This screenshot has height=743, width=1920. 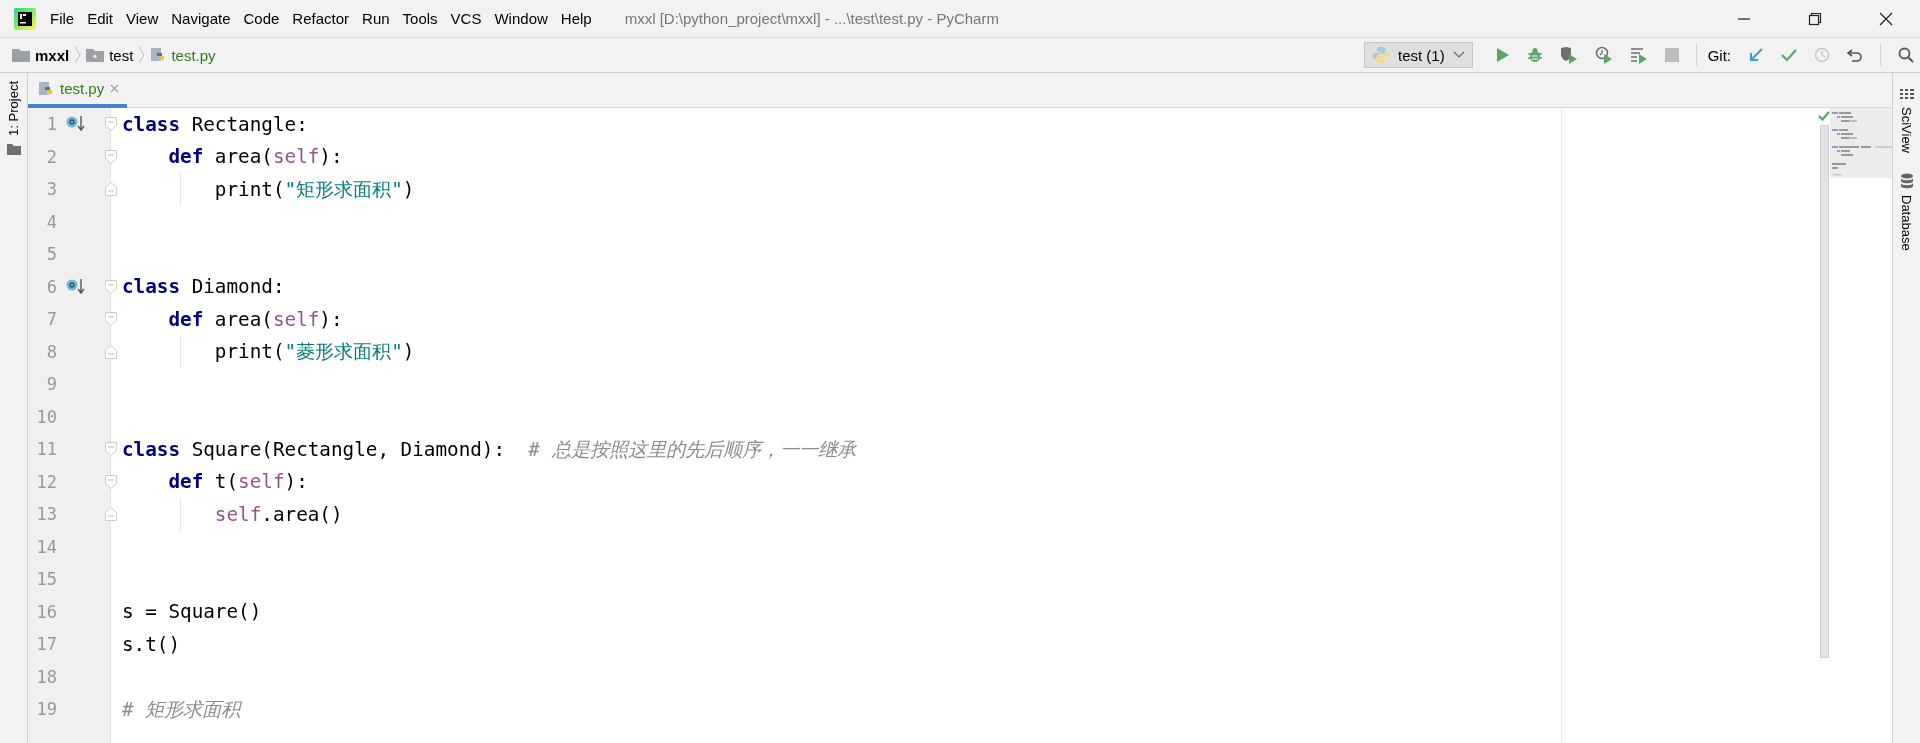 I want to click on code-line: class Diamond:, so click(x=203, y=287).